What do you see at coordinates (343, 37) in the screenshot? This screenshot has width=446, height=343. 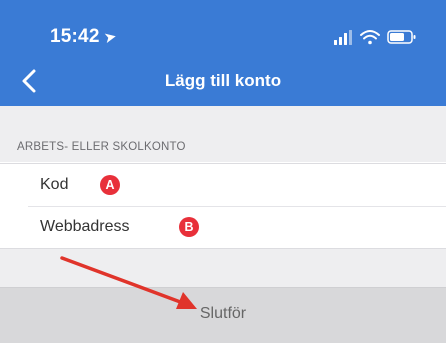 I see `signal-icon` at bounding box center [343, 37].